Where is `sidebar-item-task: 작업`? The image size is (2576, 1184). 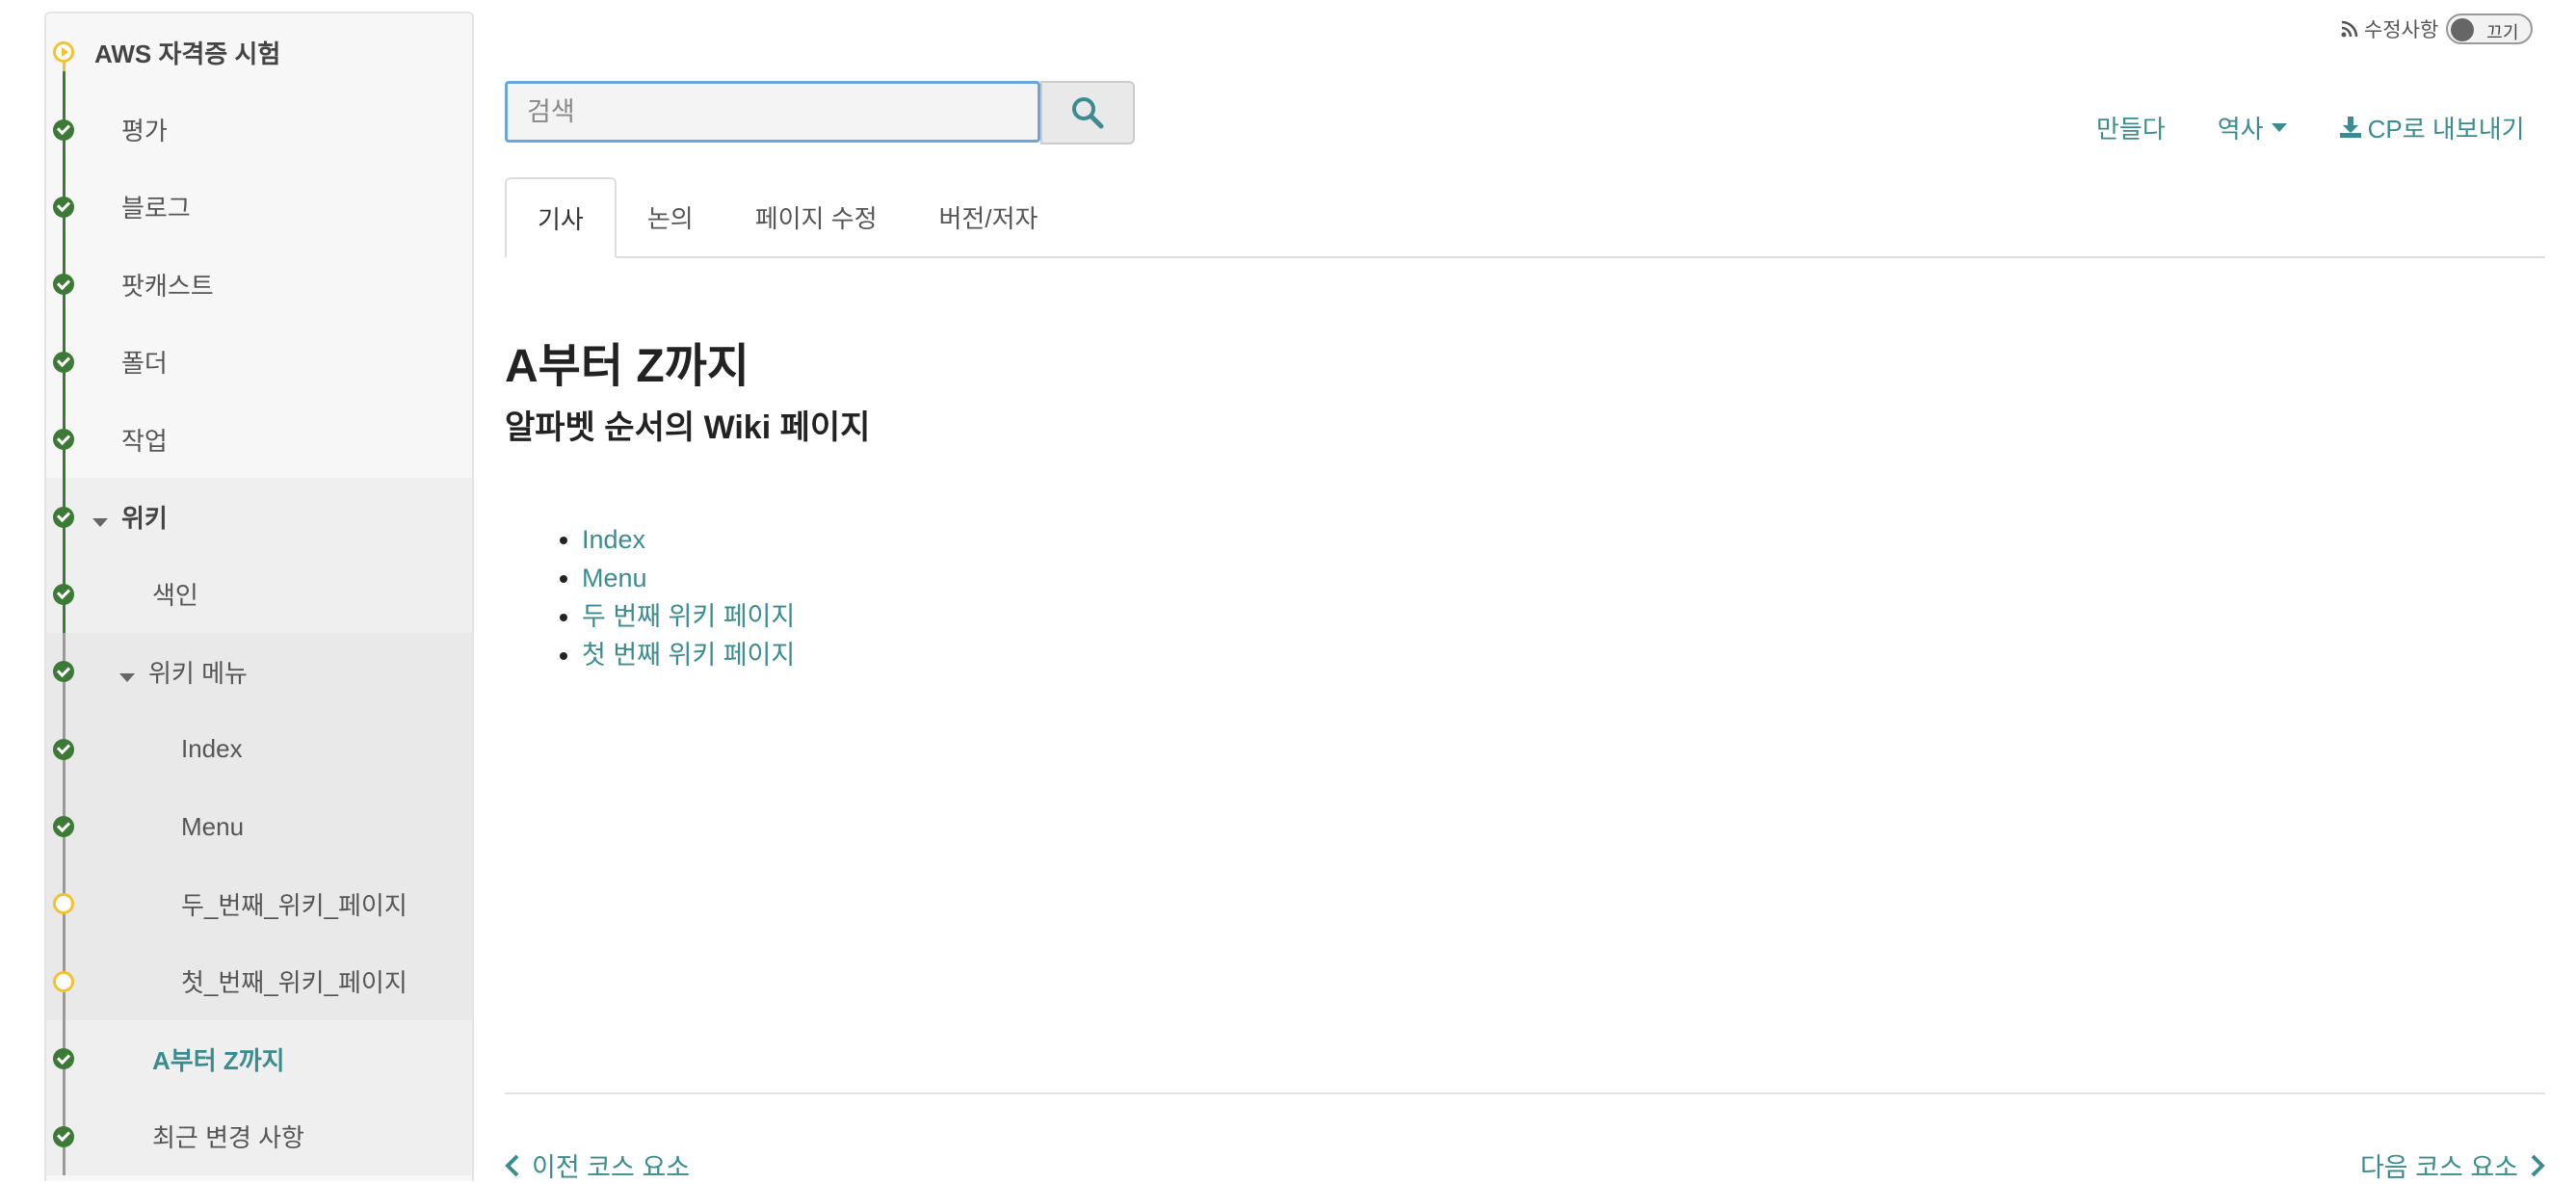 sidebar-item-task: 작업 is located at coordinates (259, 440).